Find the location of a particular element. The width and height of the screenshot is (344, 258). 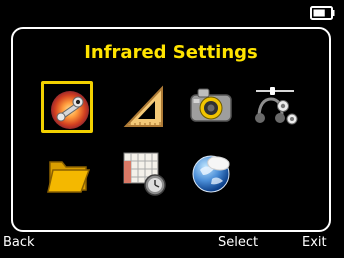

select-button: Select is located at coordinates (238, 243).